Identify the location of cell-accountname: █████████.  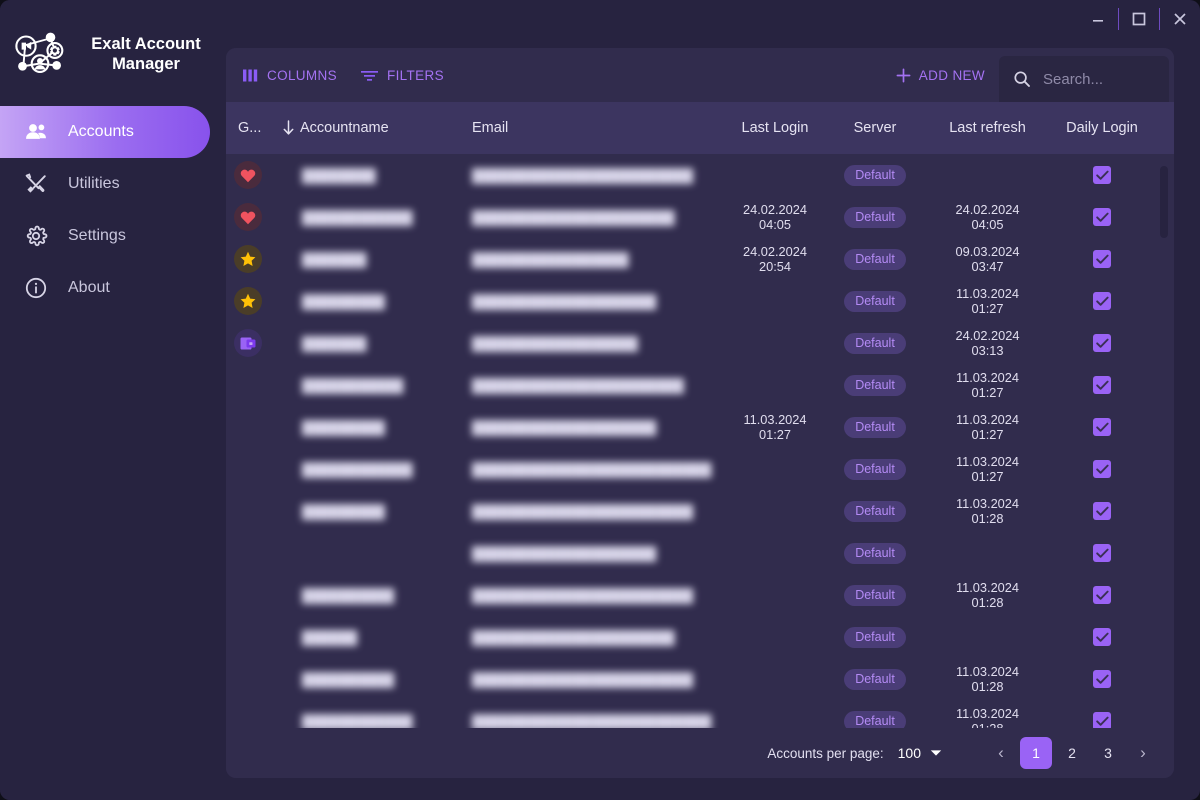
(343, 427).